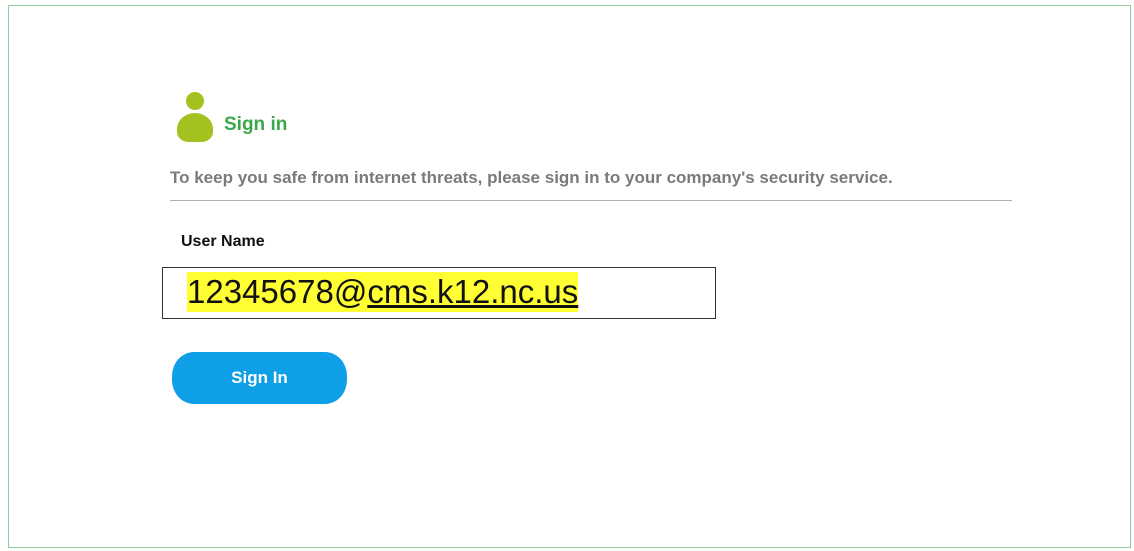 Image resolution: width=1134 pixels, height=551 pixels. Describe the element at coordinates (591, 200) in the screenshot. I see `divider` at that location.